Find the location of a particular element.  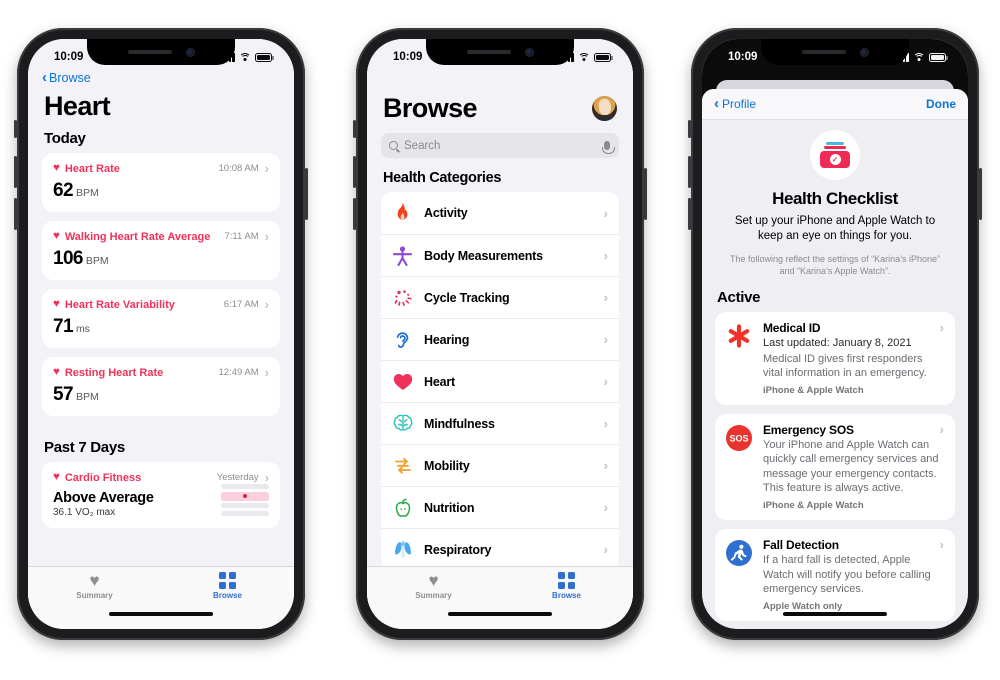

done-button: Done is located at coordinates (941, 104).